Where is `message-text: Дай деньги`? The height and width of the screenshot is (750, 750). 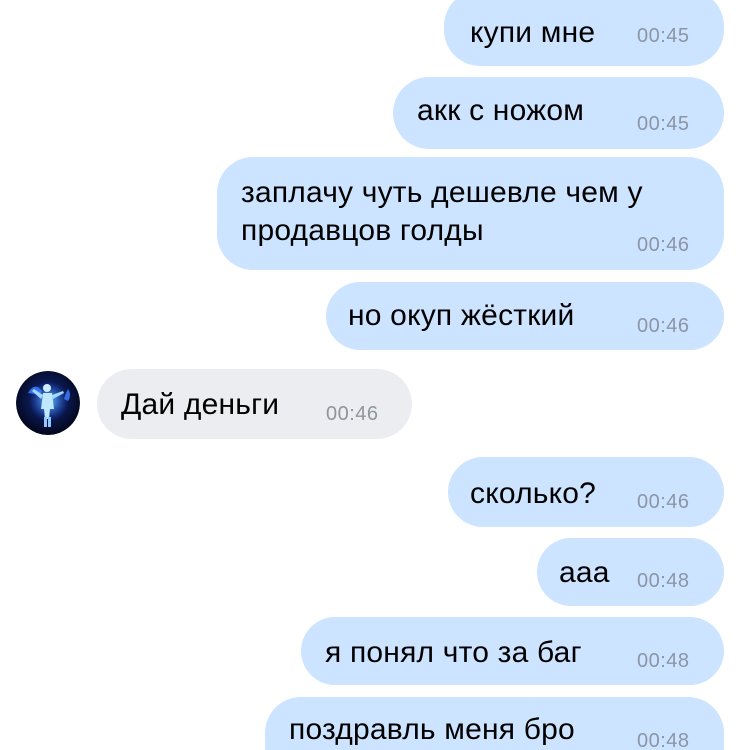
message-text: Дай деньги is located at coordinates (200, 404).